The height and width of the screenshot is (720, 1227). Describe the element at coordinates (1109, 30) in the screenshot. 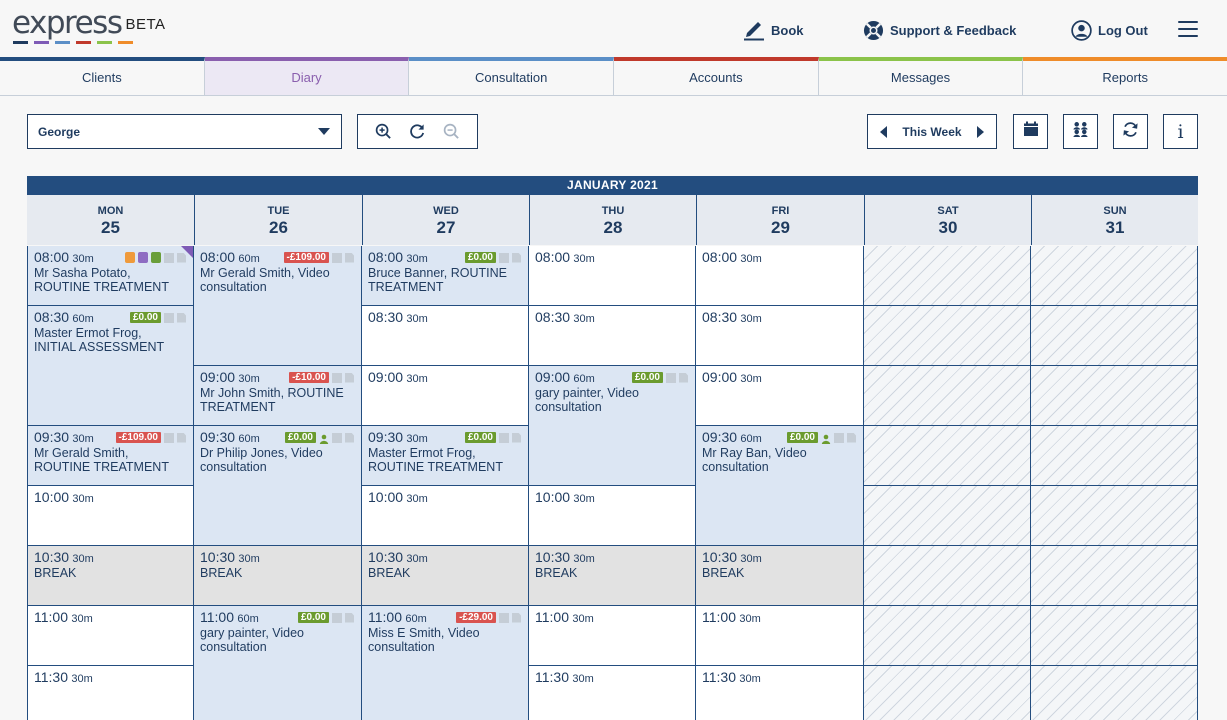

I see `logout-button: Log Out` at that location.